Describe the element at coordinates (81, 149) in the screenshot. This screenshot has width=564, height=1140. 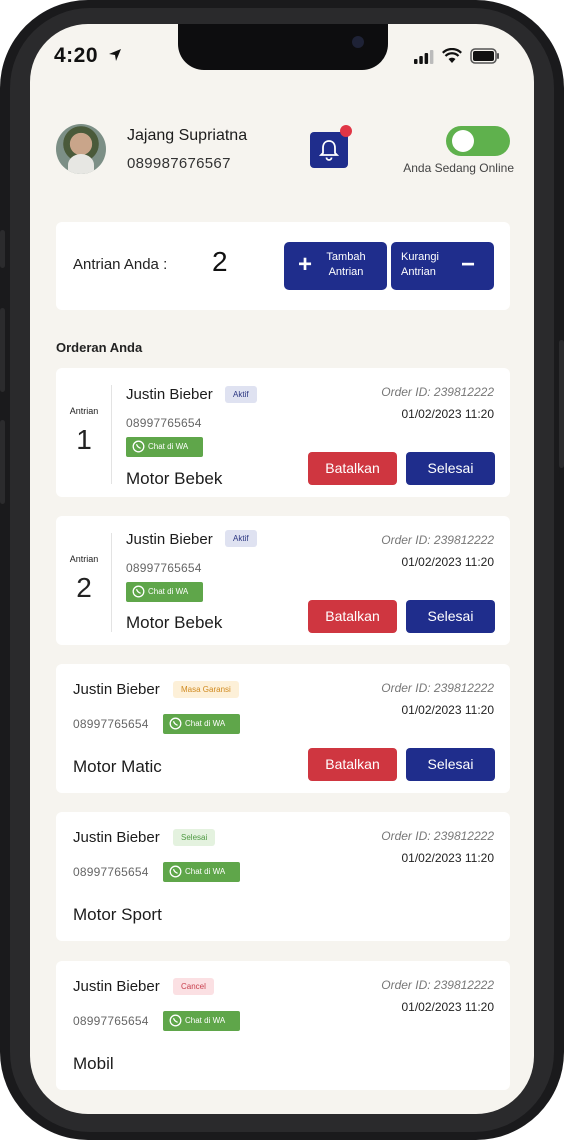
I see `avatar` at that location.